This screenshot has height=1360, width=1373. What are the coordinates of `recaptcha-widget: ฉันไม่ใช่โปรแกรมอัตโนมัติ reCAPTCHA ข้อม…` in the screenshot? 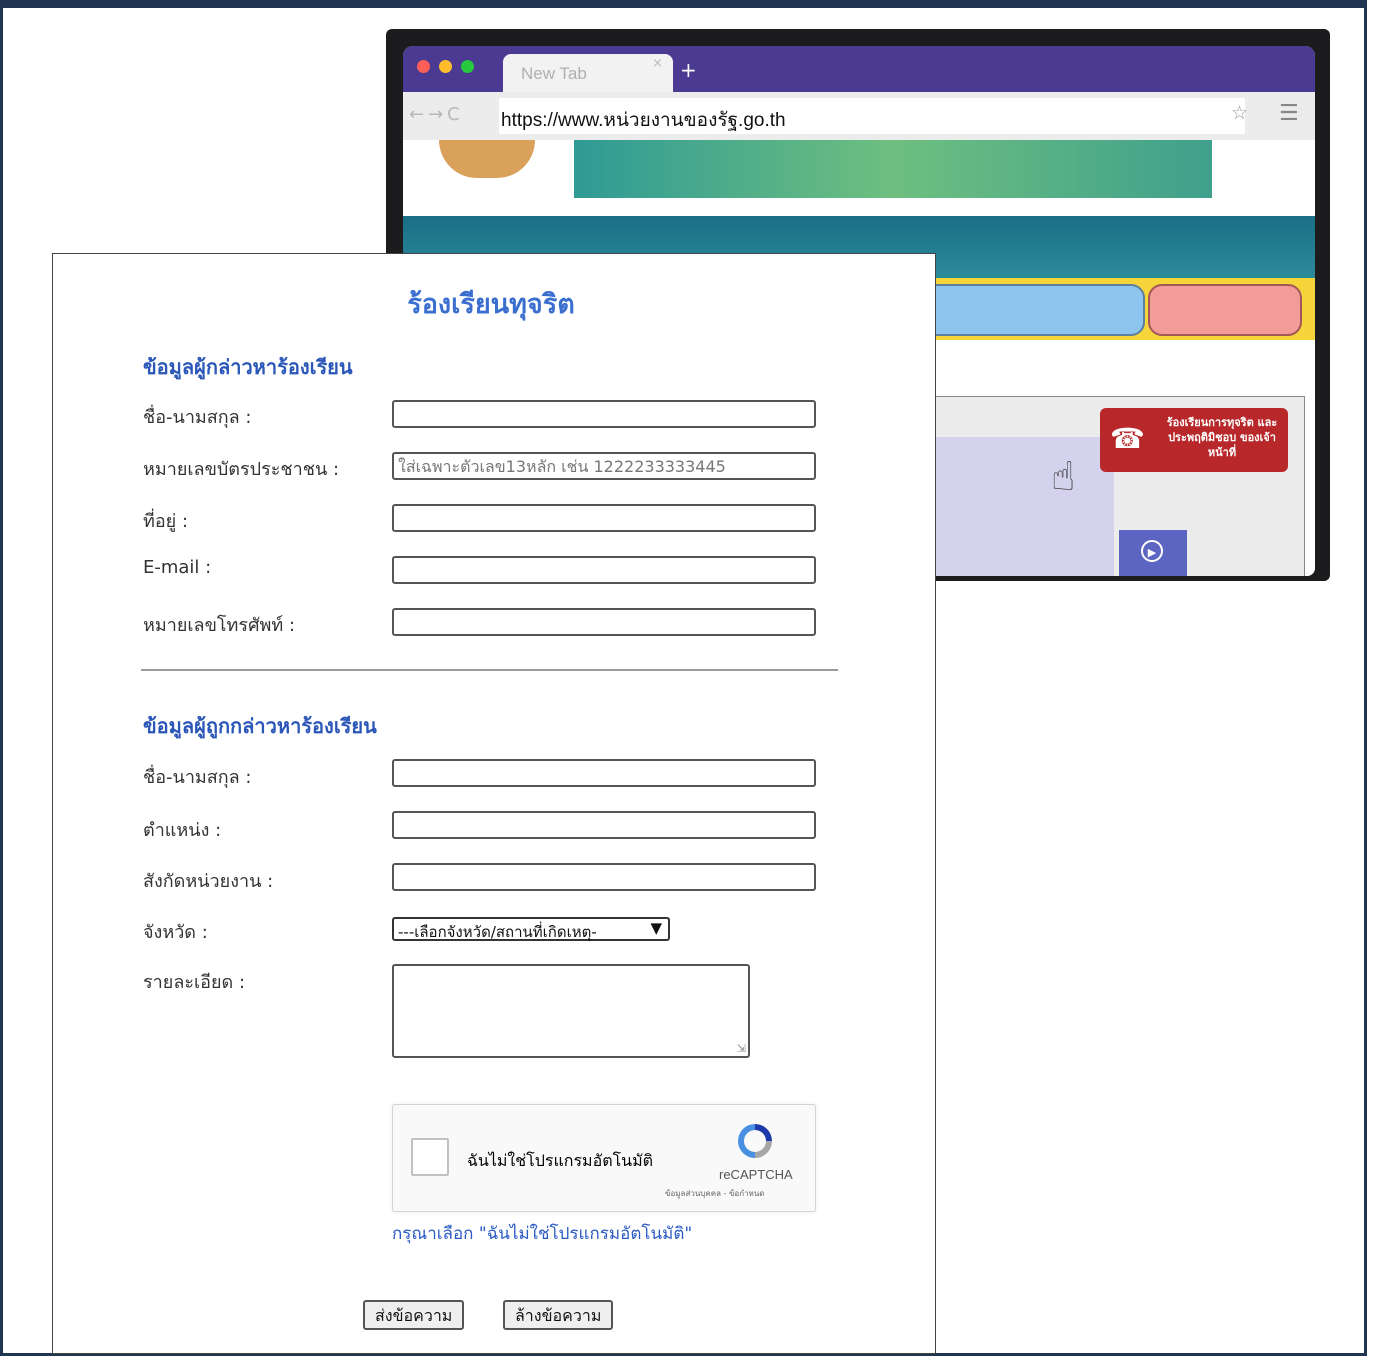 It's located at (604, 1158).